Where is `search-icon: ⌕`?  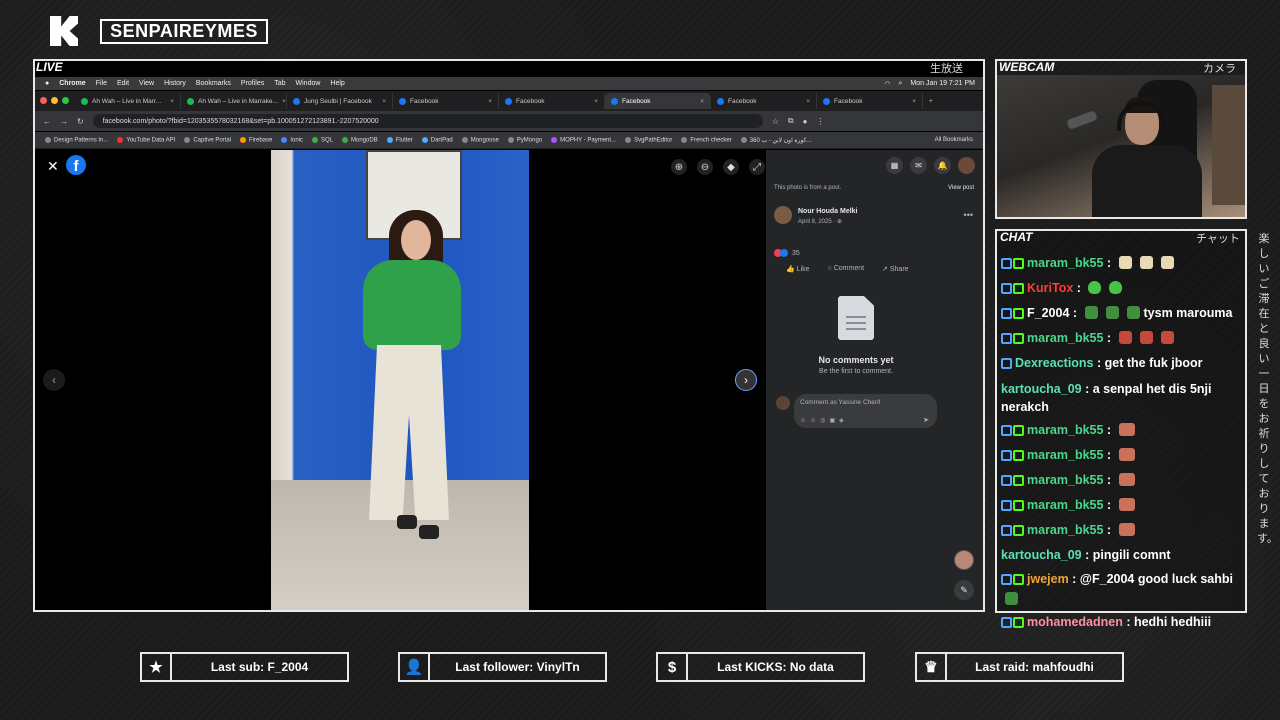
search-icon: ⌕ is located at coordinates (900, 84).